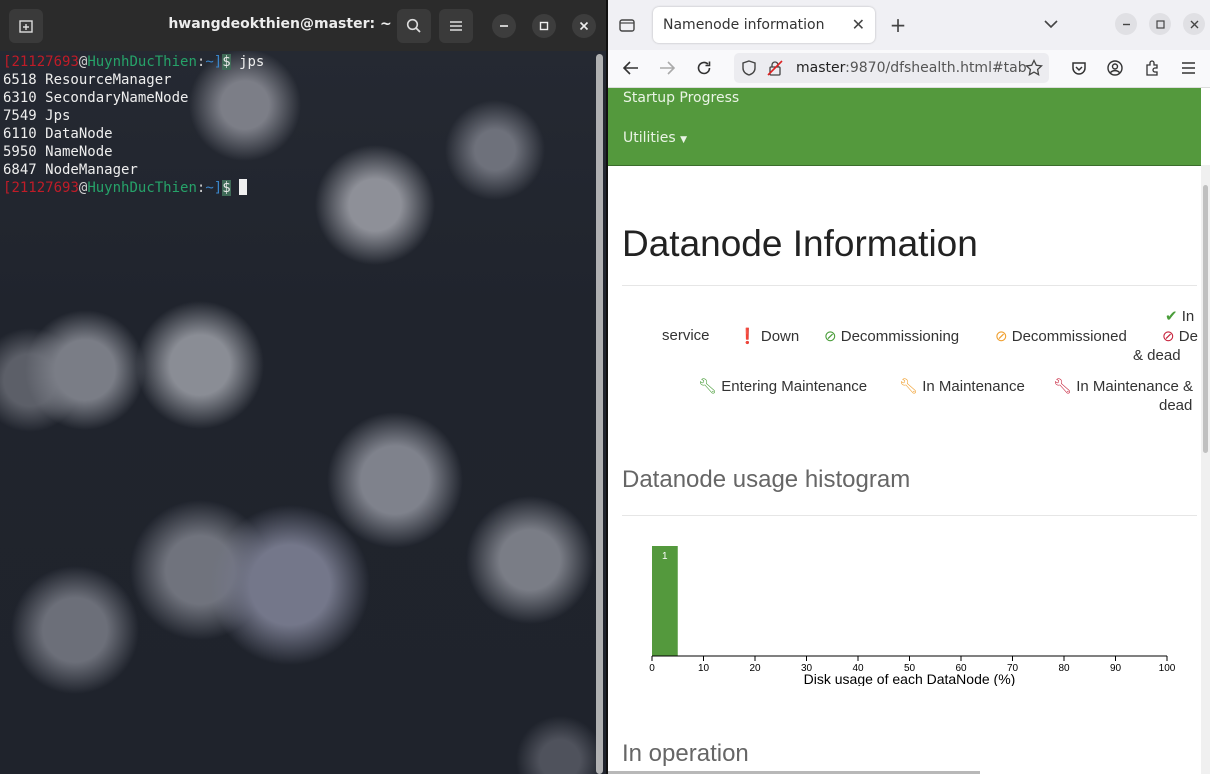 The width and height of the screenshot is (1210, 774). Describe the element at coordinates (1157, 355) in the screenshot. I see `legend-decommissioned-dead-cont: & dead` at that location.